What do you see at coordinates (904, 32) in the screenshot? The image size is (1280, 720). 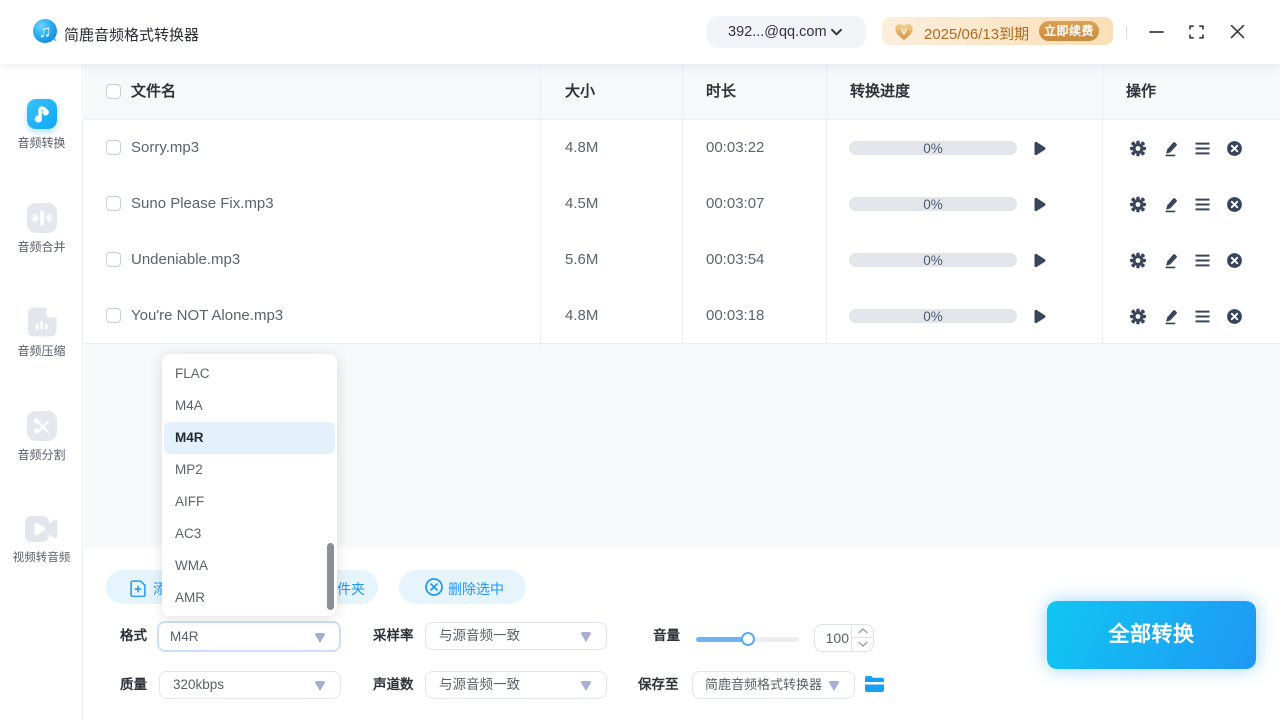 I see `svg-text: V` at bounding box center [904, 32].